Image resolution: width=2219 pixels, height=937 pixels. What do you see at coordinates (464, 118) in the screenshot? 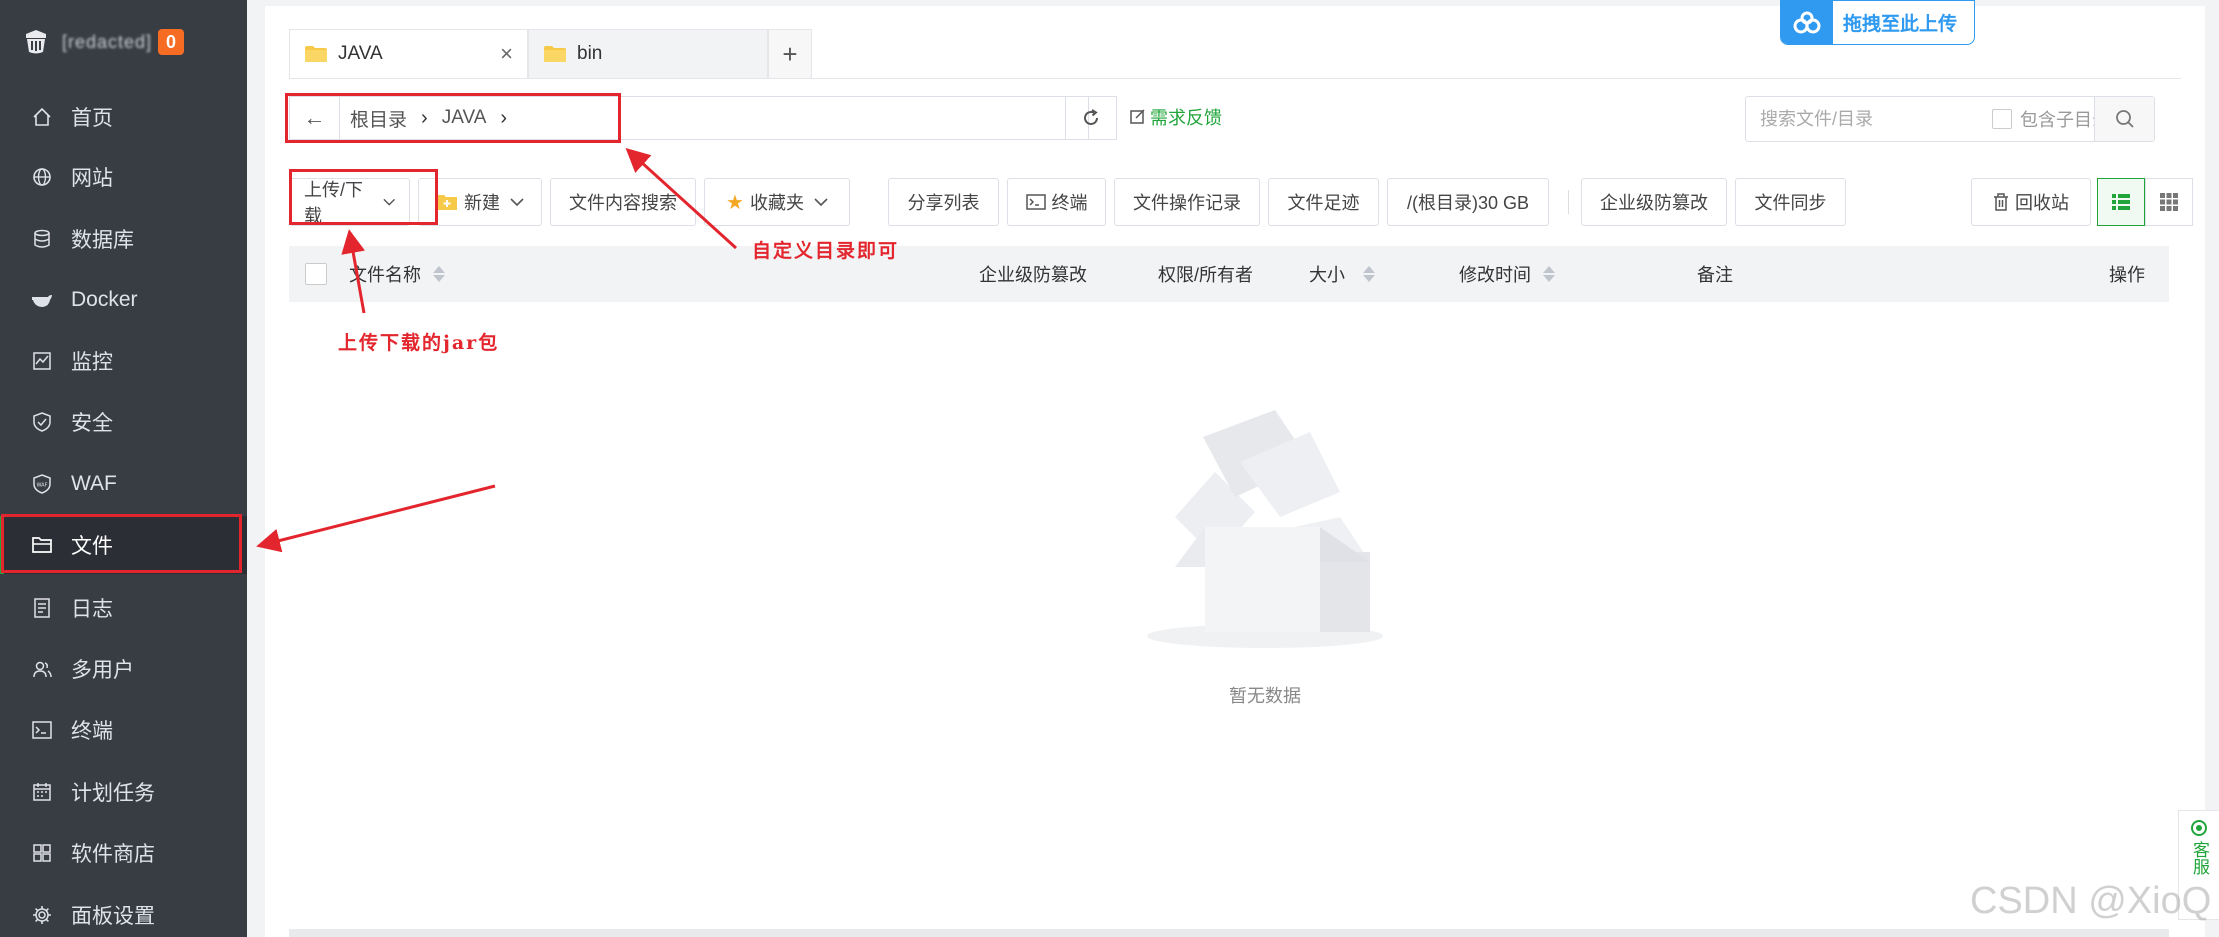
I see `breadcrumb-current: JAVA` at bounding box center [464, 118].